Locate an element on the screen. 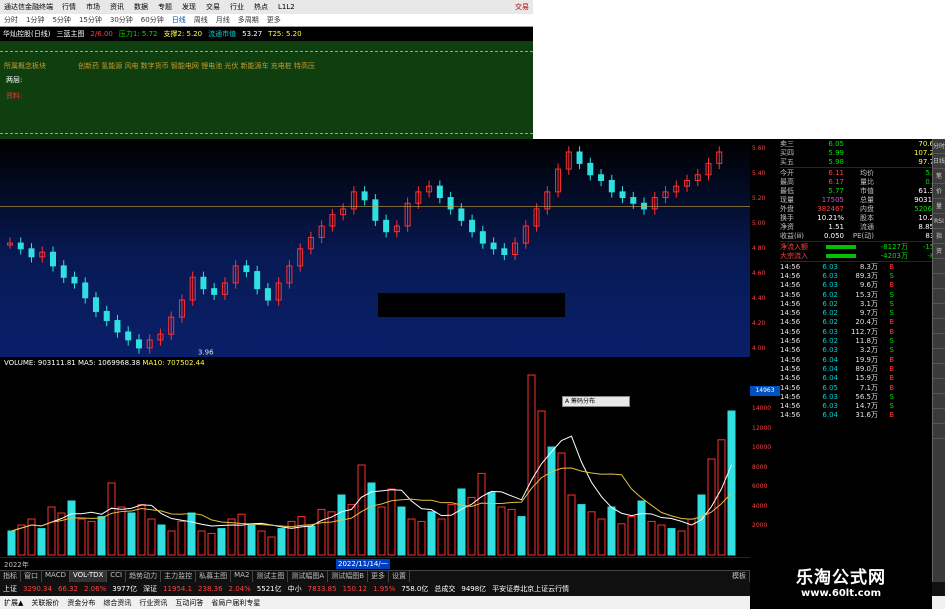  trade-login-button: 交易 is located at coordinates (524, 7).